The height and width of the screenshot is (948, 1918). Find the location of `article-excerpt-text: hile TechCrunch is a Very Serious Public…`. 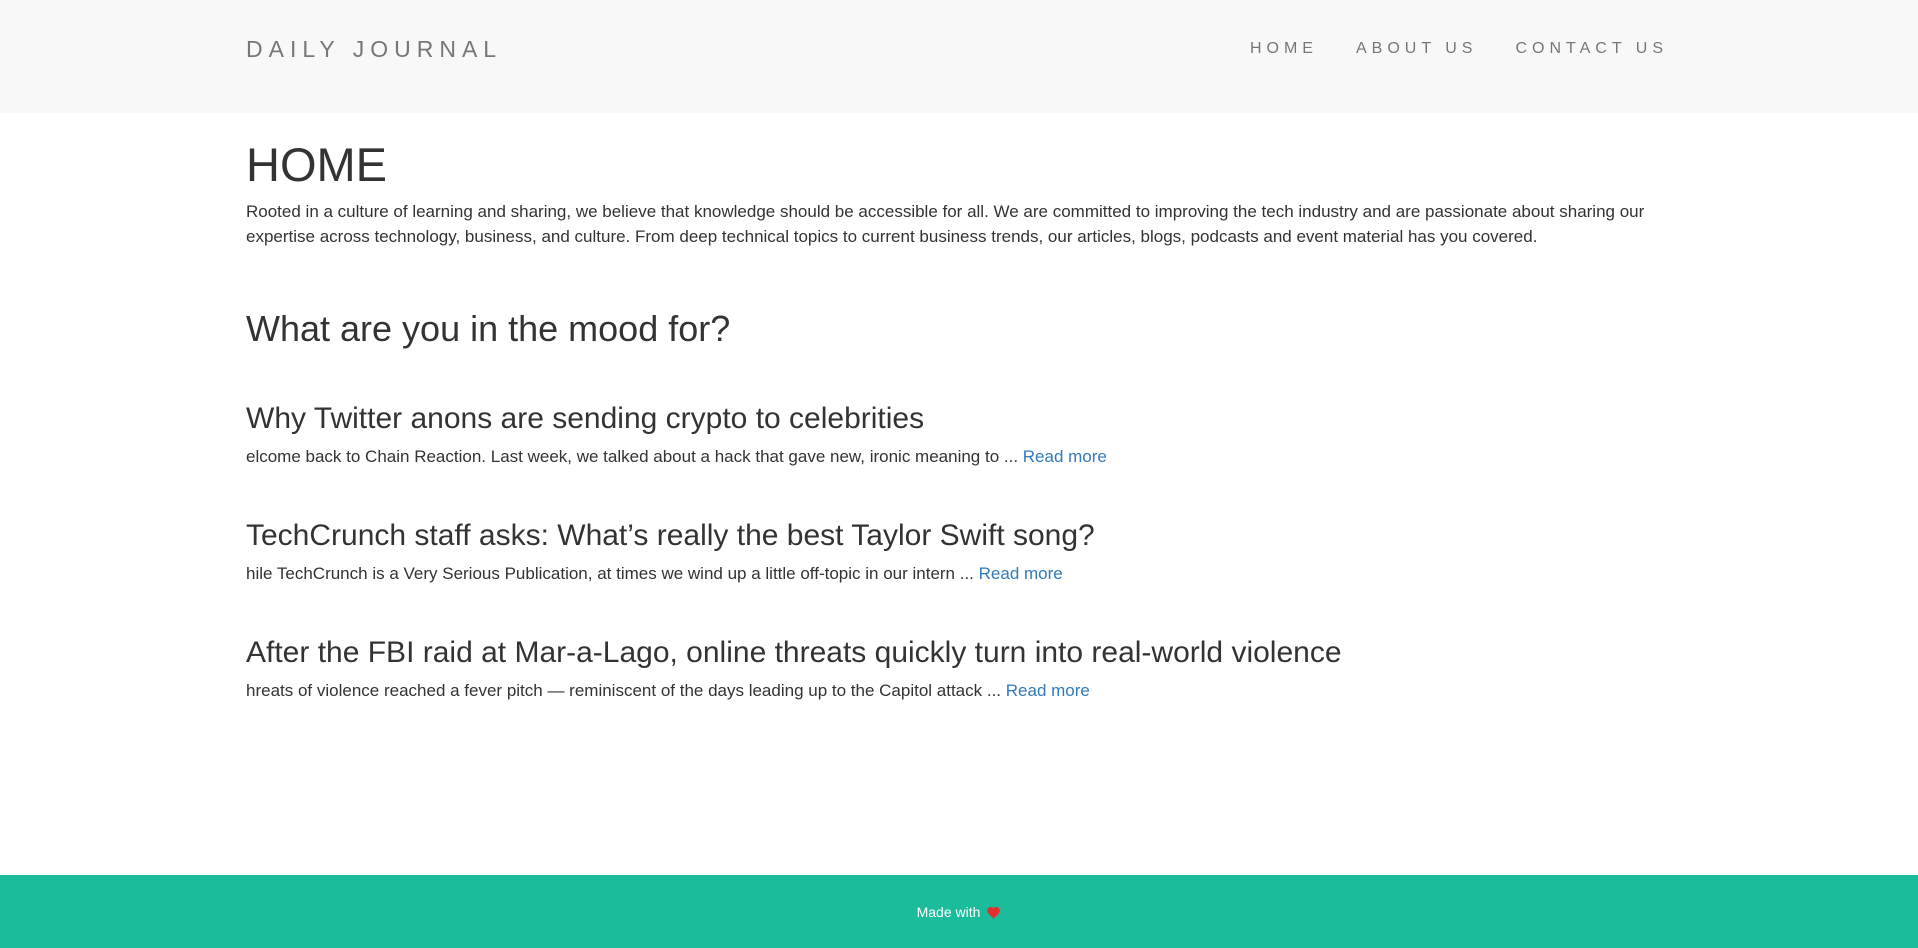

article-excerpt-text: hile TechCrunch is a Very Serious Public… is located at coordinates (612, 573).